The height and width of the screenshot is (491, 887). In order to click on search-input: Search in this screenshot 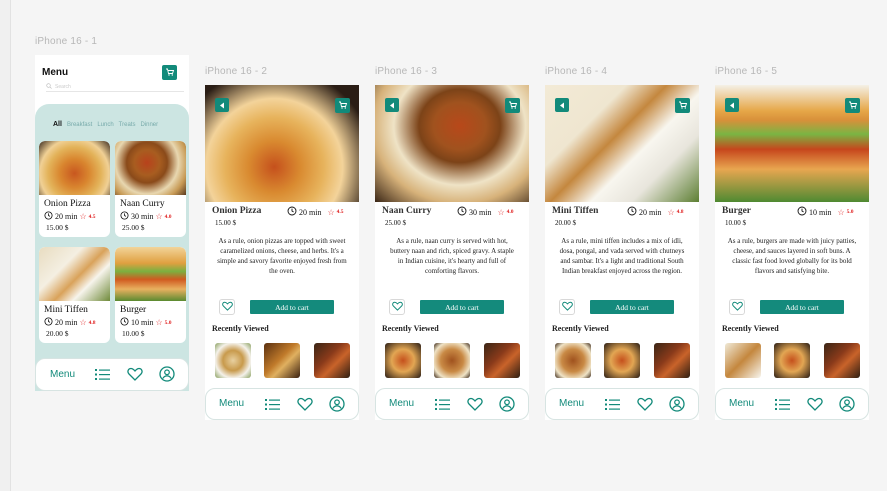, I will do `click(115, 87)`.